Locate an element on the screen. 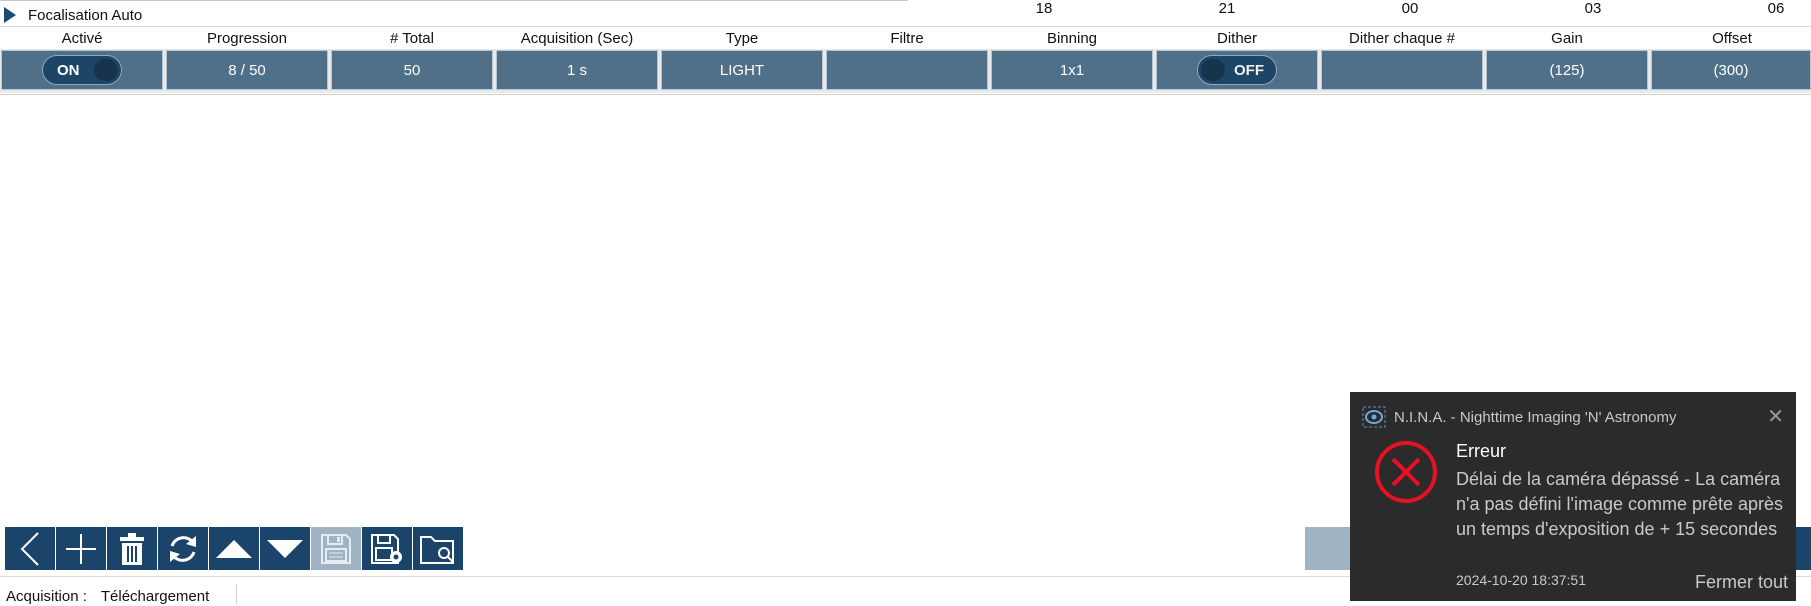 The height and width of the screenshot is (606, 1811). delete-icon is located at coordinates (132, 548).